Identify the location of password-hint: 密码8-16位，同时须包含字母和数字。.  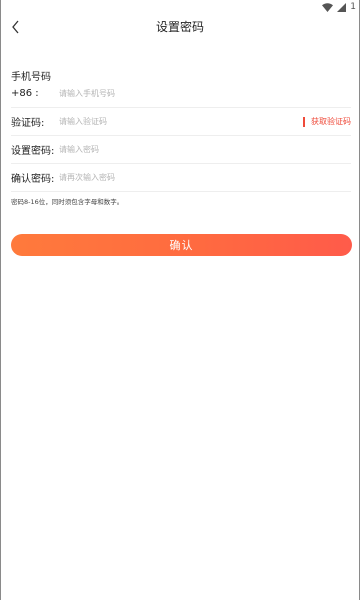
(67, 202).